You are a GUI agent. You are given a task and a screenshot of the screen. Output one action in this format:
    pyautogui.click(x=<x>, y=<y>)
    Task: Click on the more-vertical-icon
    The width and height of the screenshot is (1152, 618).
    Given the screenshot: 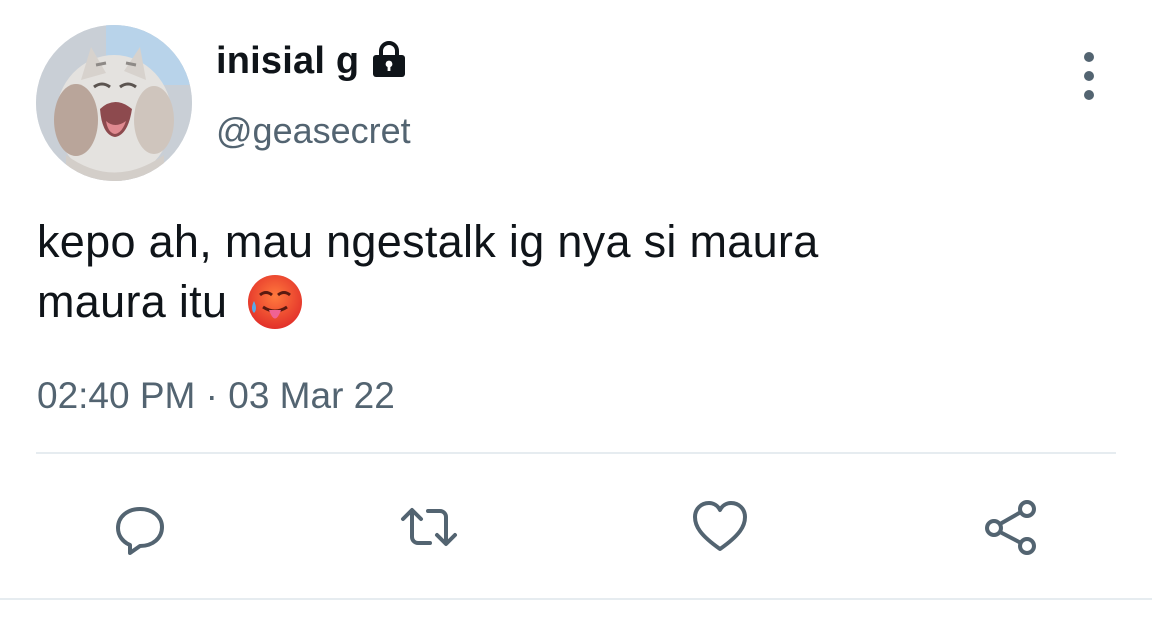 What is the action you would take?
    pyautogui.click(x=1089, y=57)
    